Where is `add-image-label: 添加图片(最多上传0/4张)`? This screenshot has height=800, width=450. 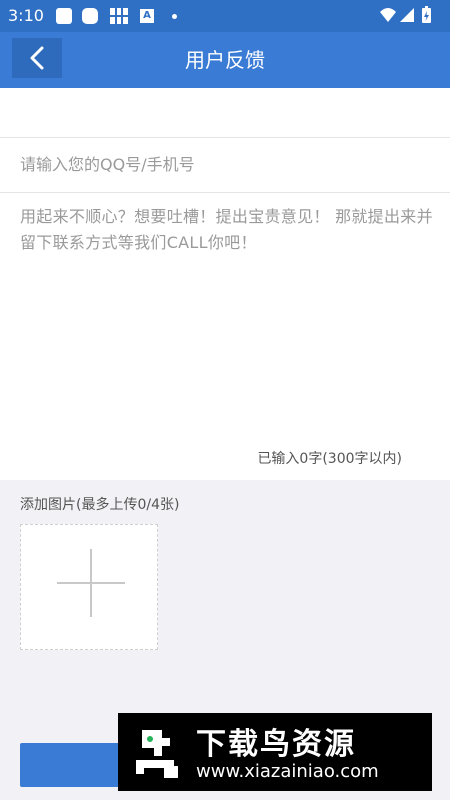 add-image-label: 添加图片(最多上传0/4张) is located at coordinates (100, 505).